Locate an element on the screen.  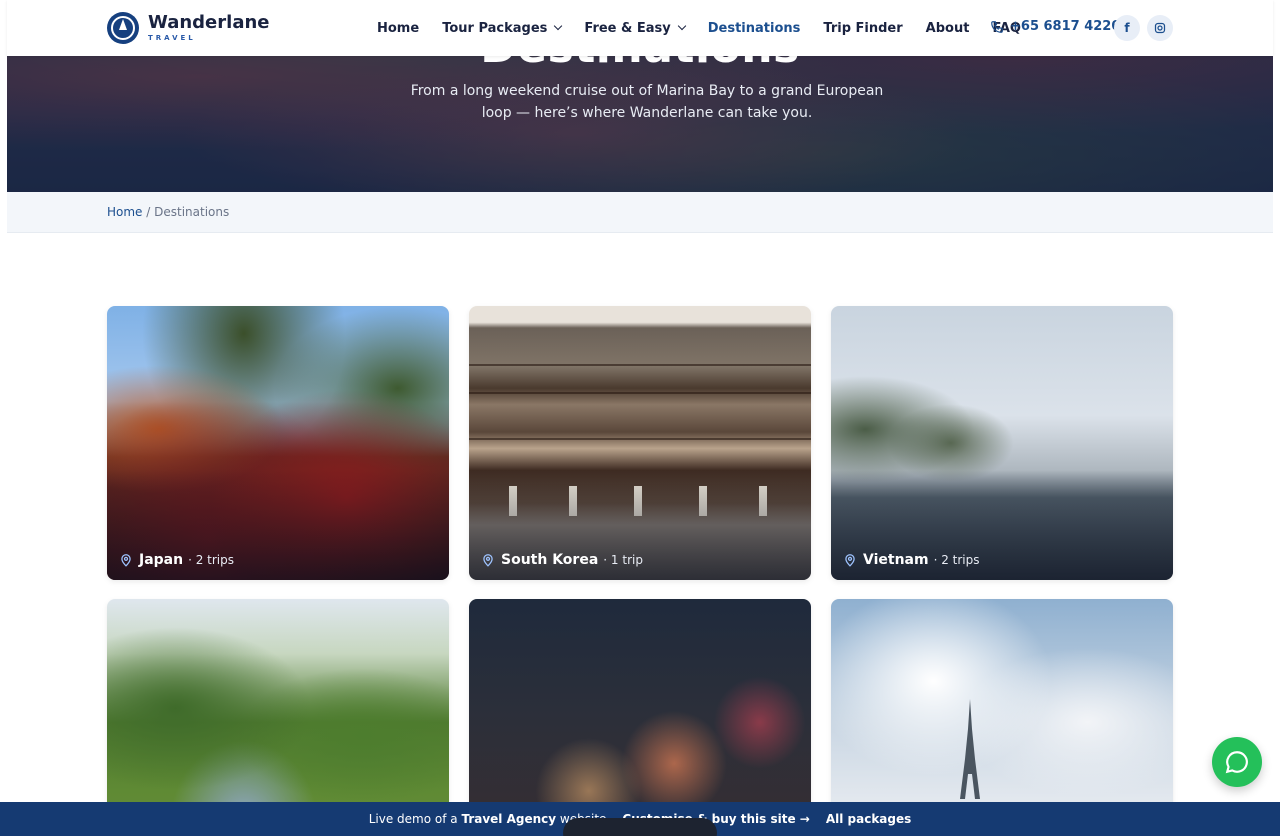
chat-bubble-icon is located at coordinates (1236, 762).